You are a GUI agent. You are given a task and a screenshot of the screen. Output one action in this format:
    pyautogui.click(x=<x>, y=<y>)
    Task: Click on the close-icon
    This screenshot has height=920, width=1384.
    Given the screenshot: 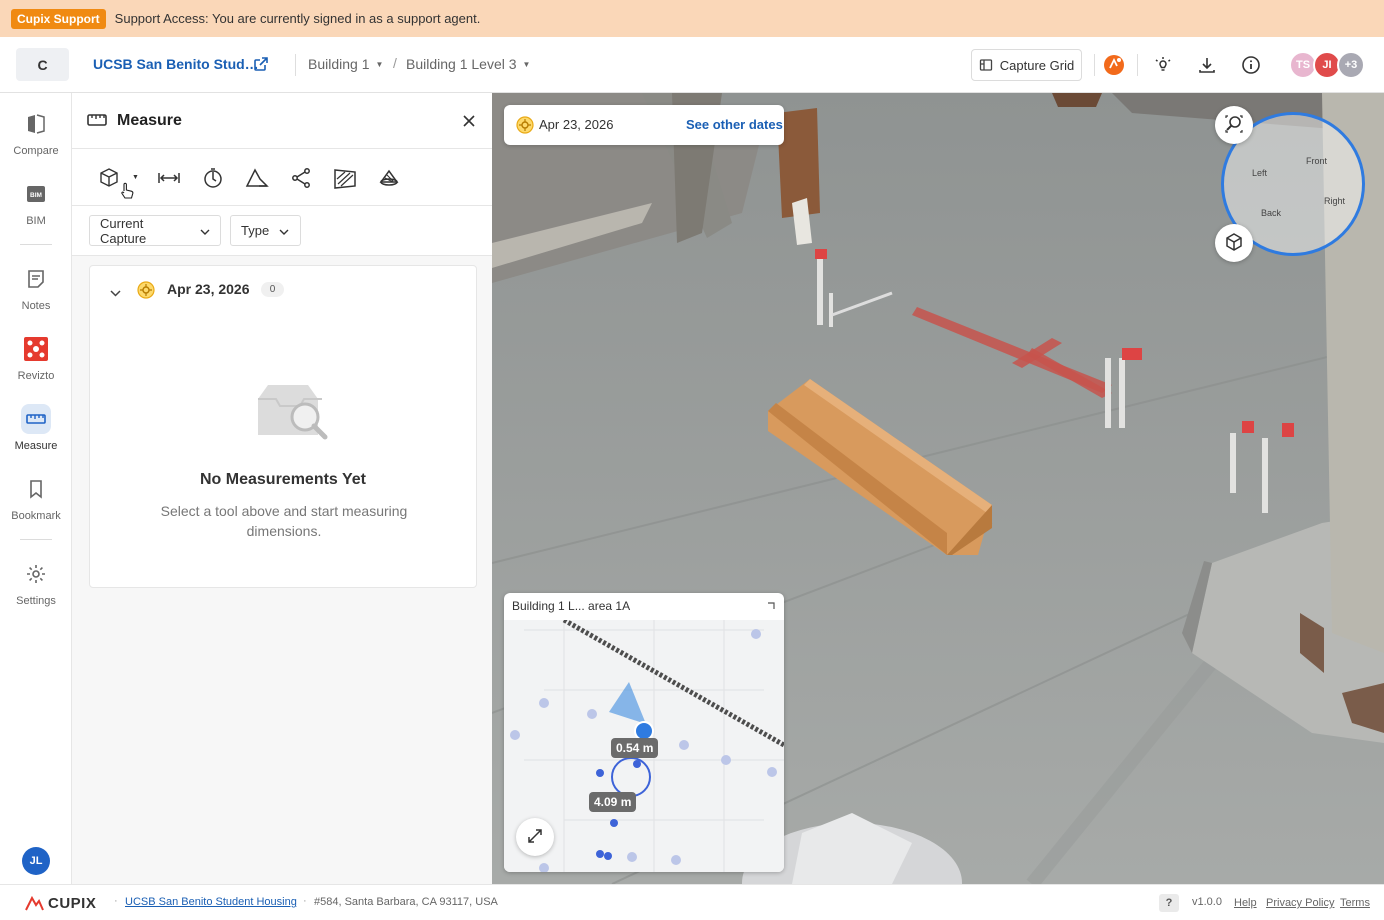 What is the action you would take?
    pyautogui.click(x=469, y=122)
    